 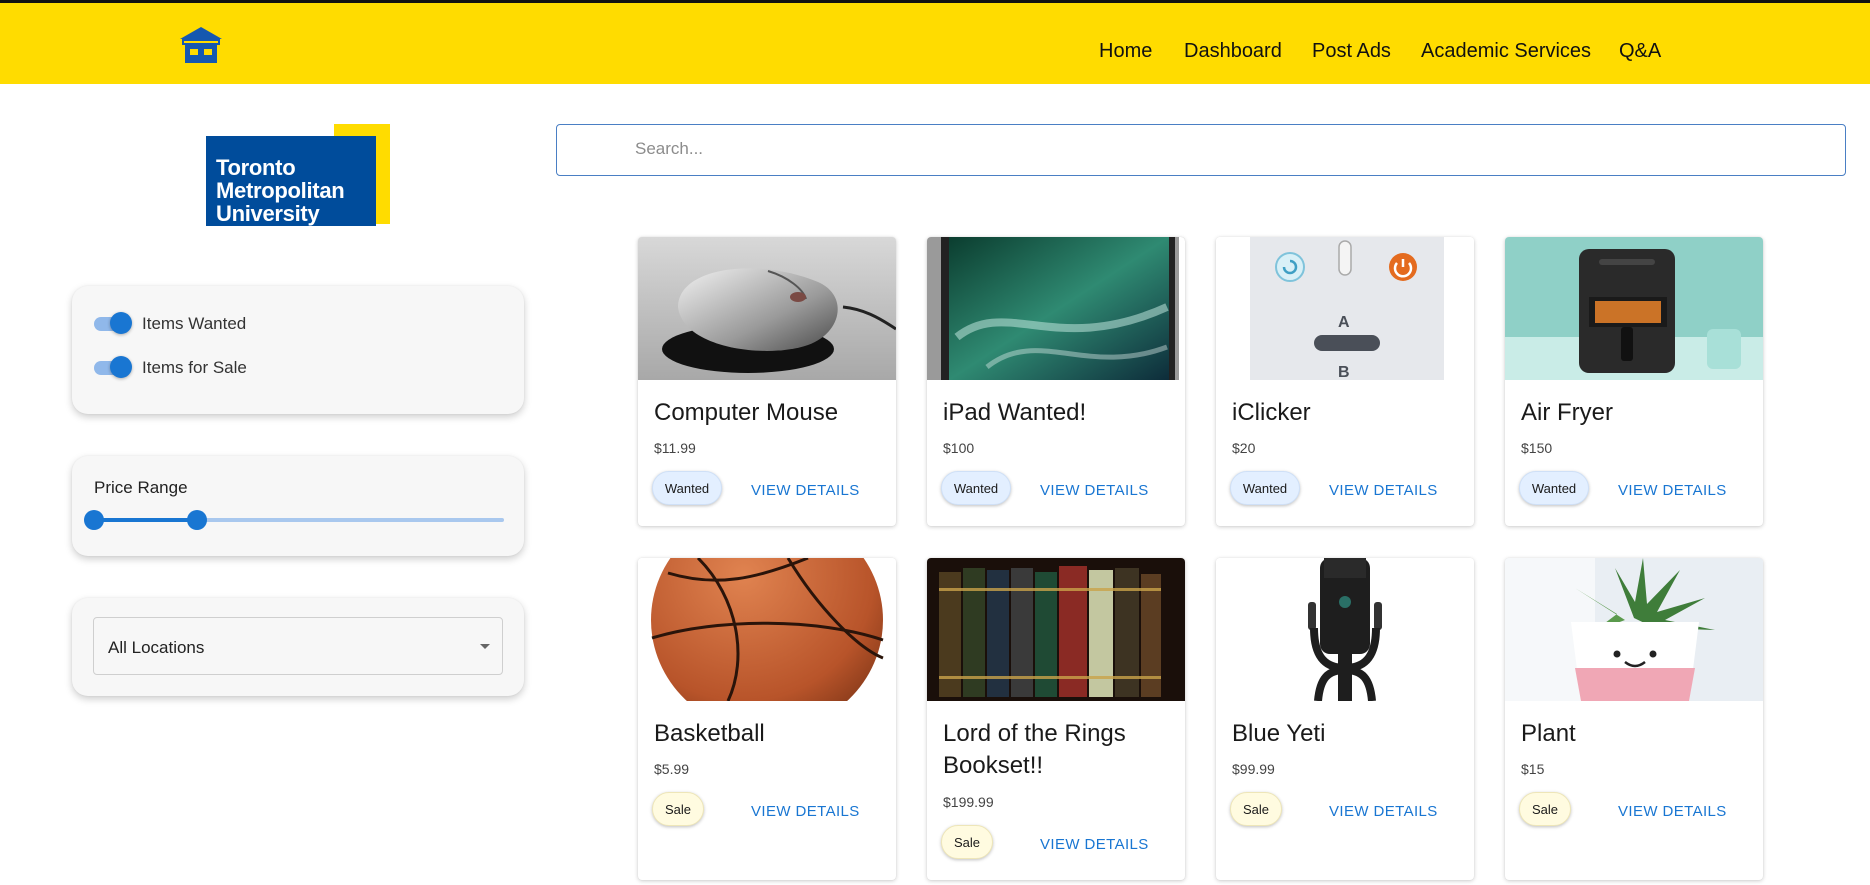 What do you see at coordinates (968, 802) in the screenshot?
I see `listing-price: $199.99` at bounding box center [968, 802].